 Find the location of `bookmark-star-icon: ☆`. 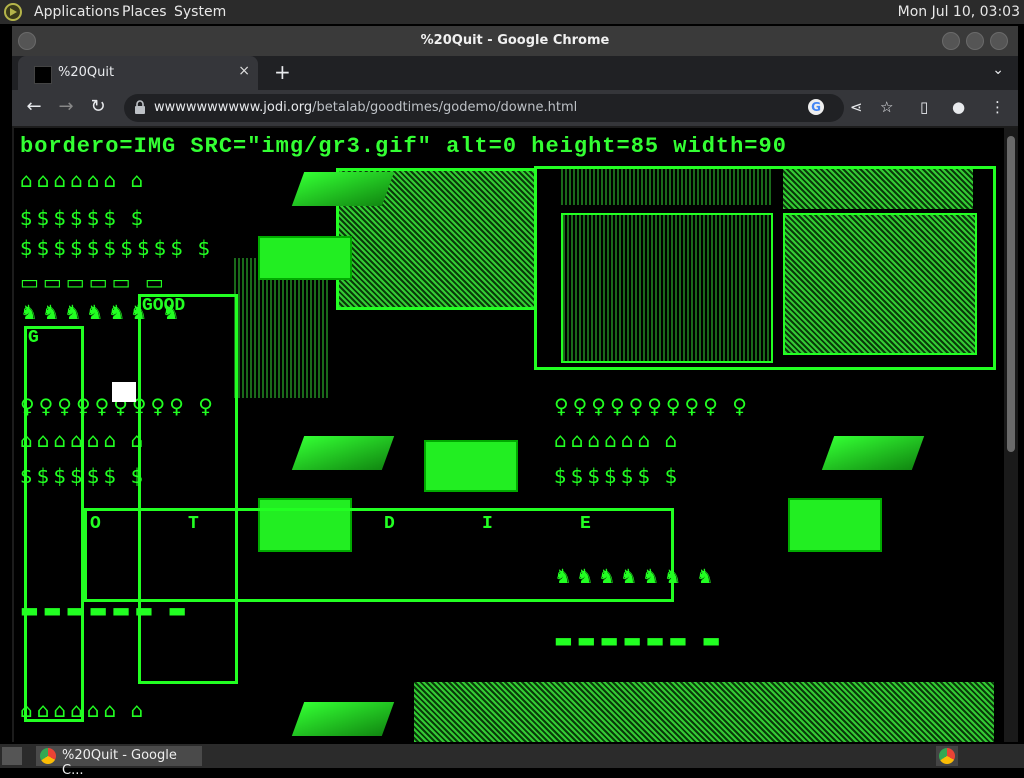

bookmark-star-icon: ☆ is located at coordinates (886, 107).